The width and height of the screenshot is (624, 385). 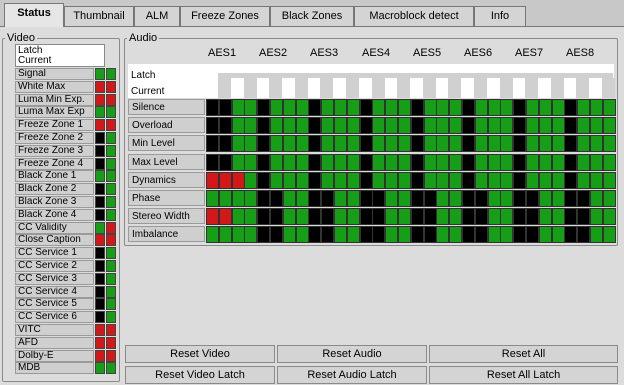 What do you see at coordinates (99, 16) in the screenshot?
I see `tab-thumbnail: Thumbnail` at bounding box center [99, 16].